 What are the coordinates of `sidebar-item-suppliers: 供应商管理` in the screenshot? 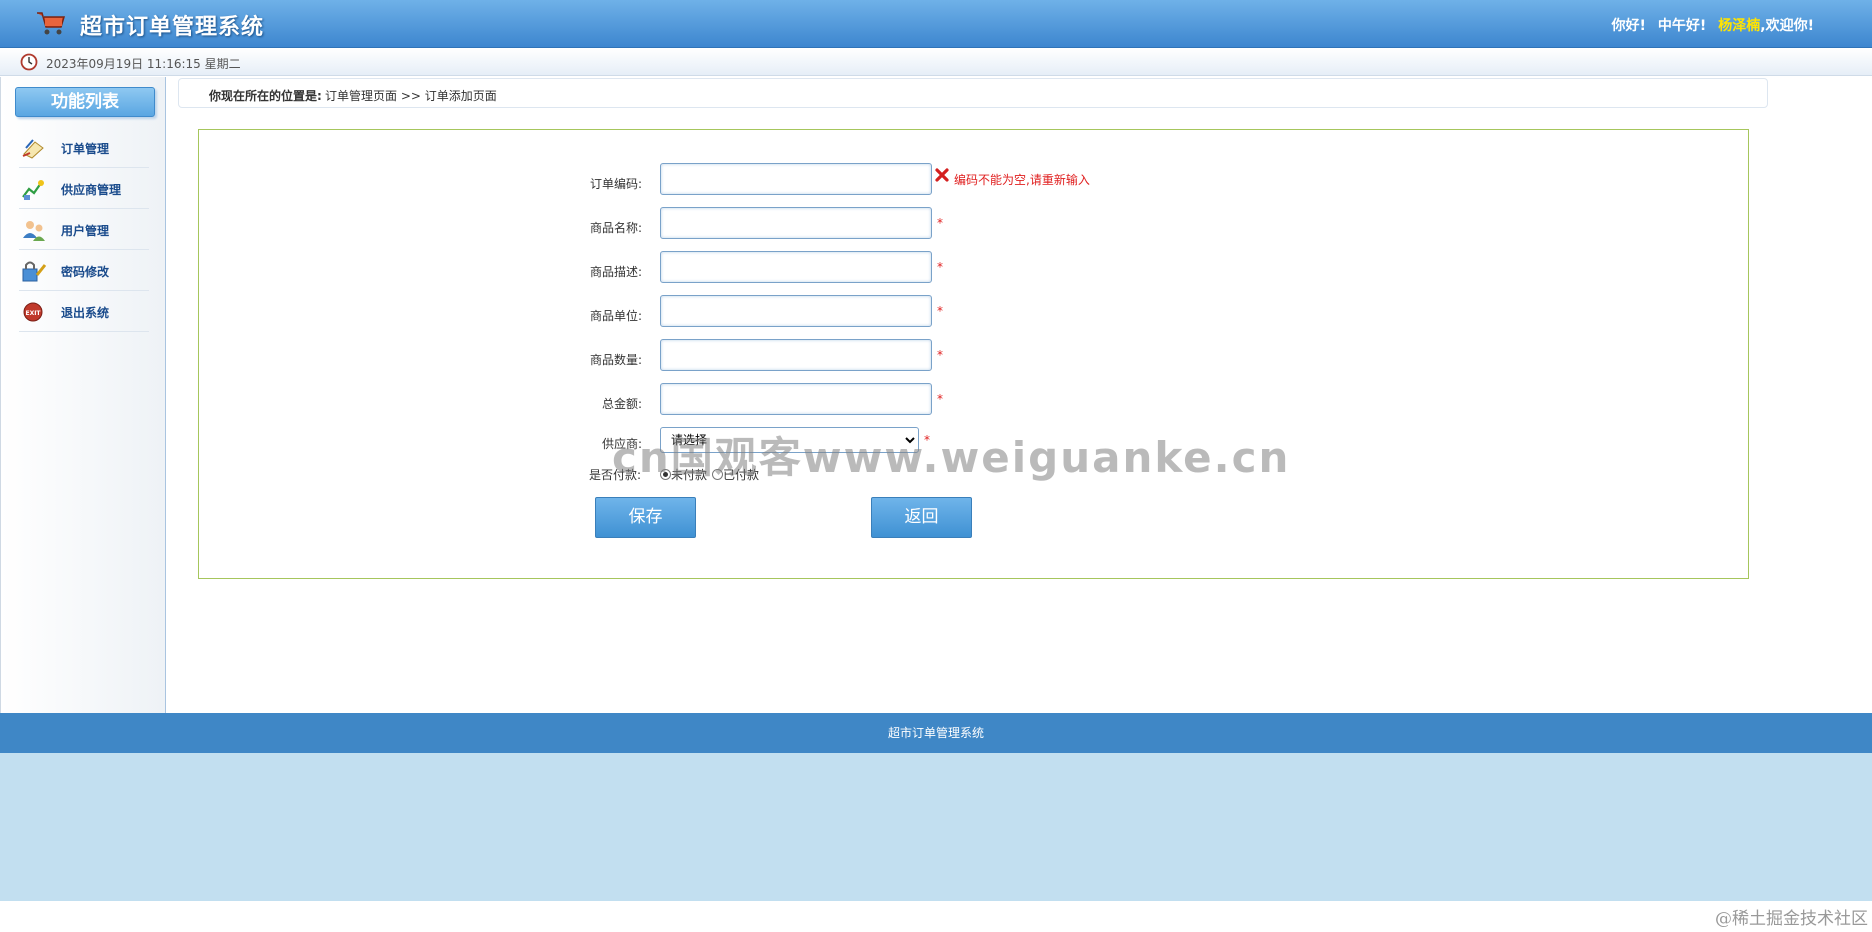 It's located at (84, 188).